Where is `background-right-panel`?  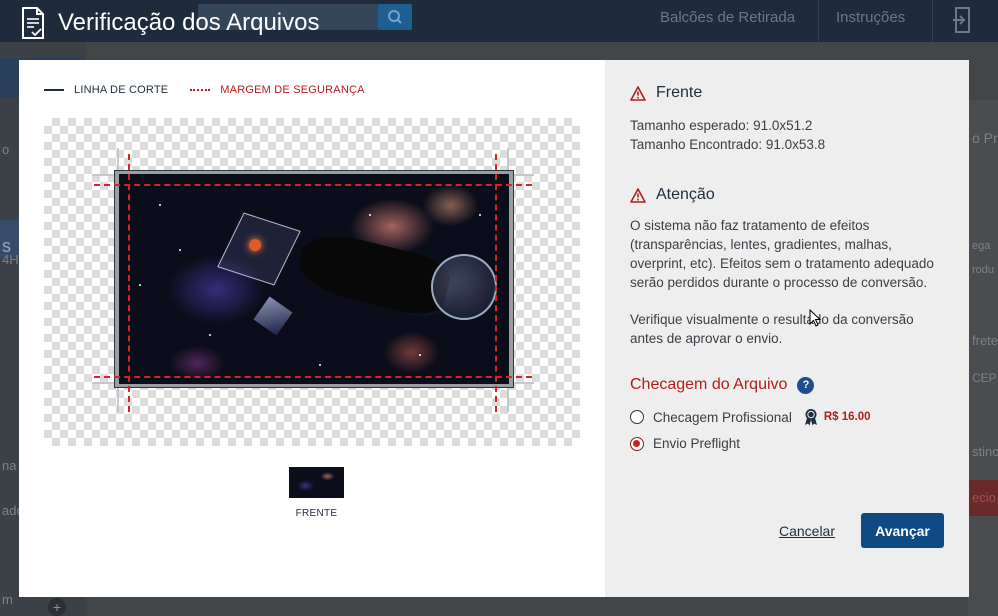 background-right-panel is located at coordinates (983, 358).